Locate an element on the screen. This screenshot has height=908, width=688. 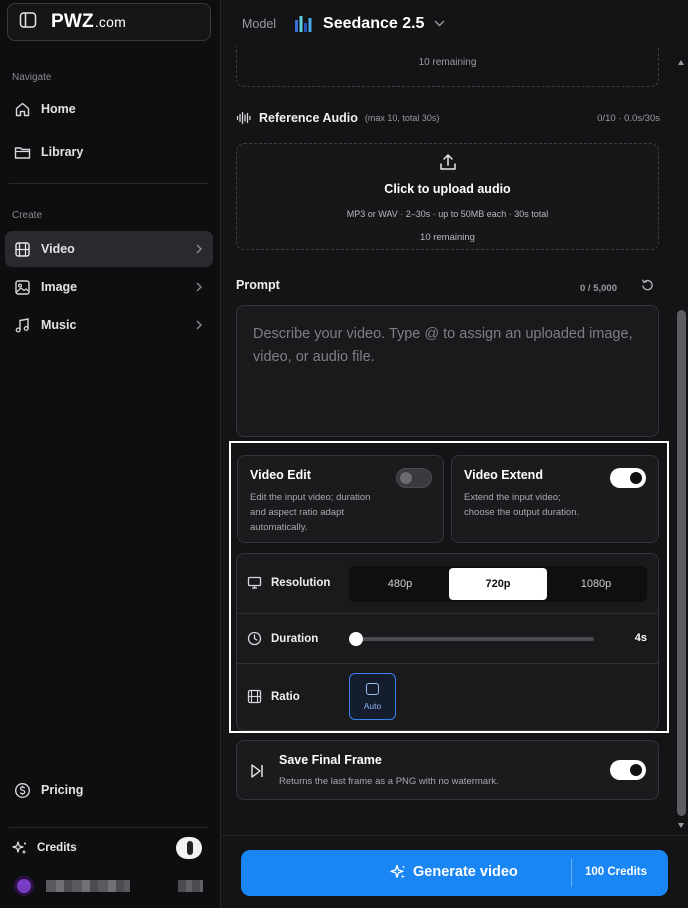
sidebar-item-label: Pricing is located at coordinates (62, 790).